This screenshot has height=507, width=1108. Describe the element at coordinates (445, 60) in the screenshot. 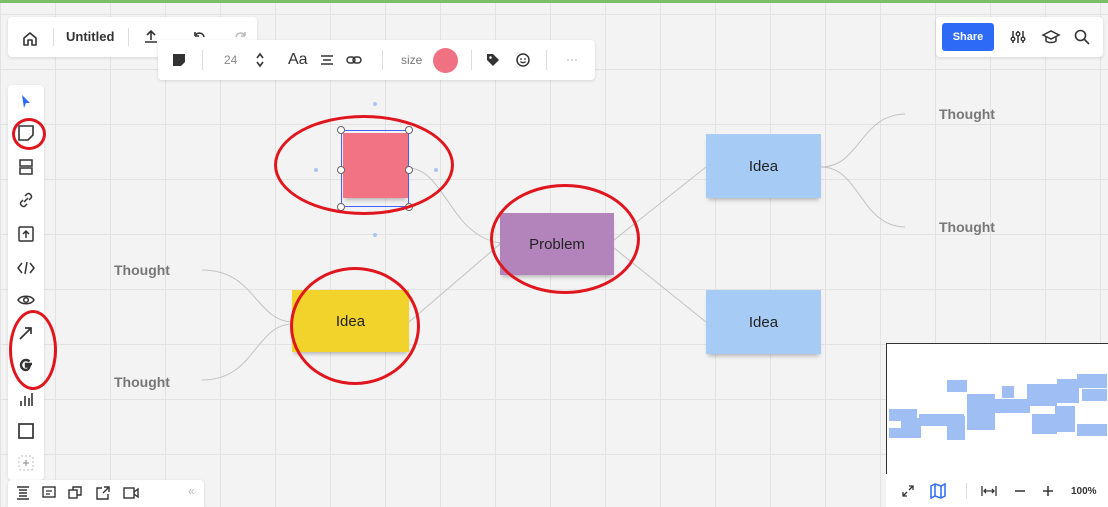

I see `color-swatch` at that location.